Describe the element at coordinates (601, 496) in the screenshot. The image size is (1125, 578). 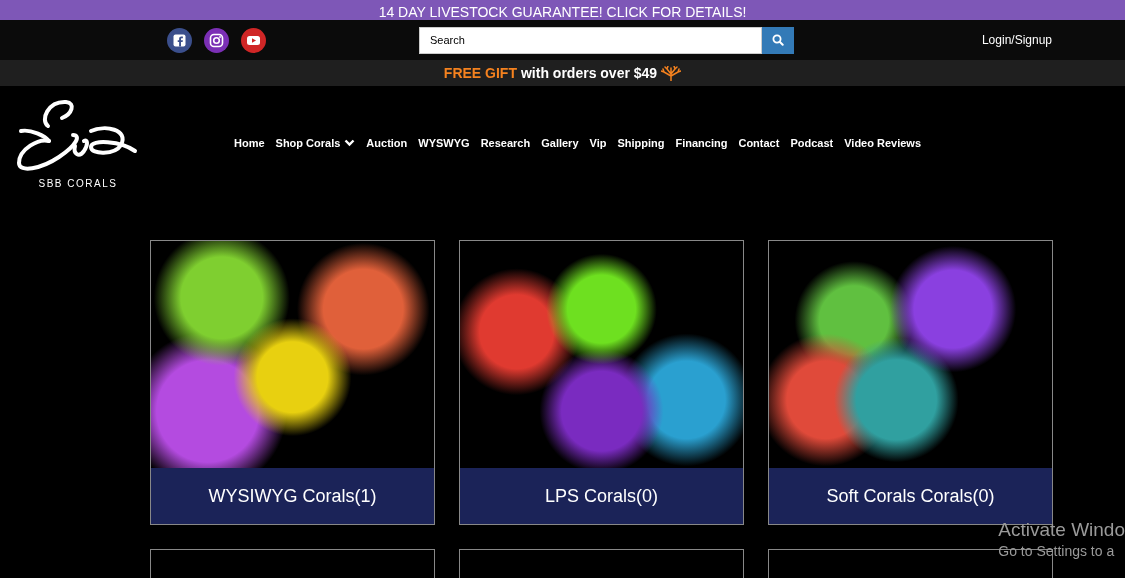
I see `category-title: LPS Corals(0)` at that location.